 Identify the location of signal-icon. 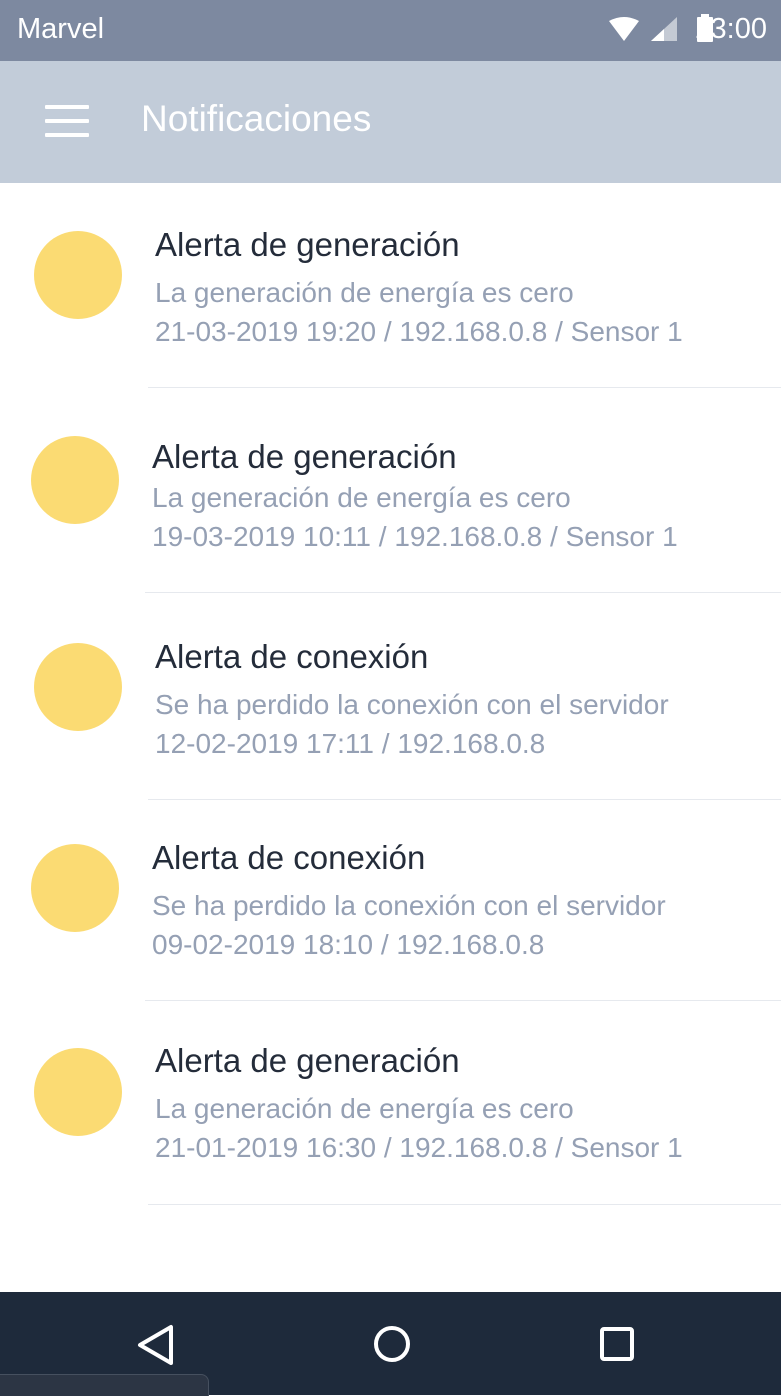
(664, 29).